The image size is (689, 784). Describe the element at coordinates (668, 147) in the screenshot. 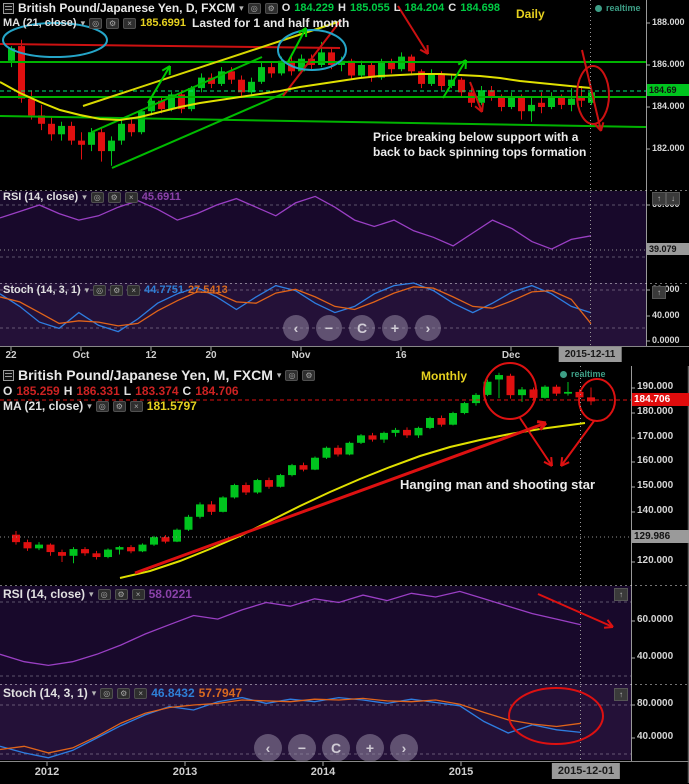

I see `price-scale-label: 182.000` at that location.